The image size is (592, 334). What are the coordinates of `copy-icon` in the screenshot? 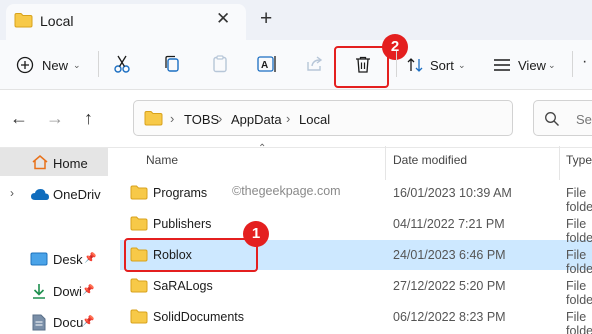 It's located at (172, 63).